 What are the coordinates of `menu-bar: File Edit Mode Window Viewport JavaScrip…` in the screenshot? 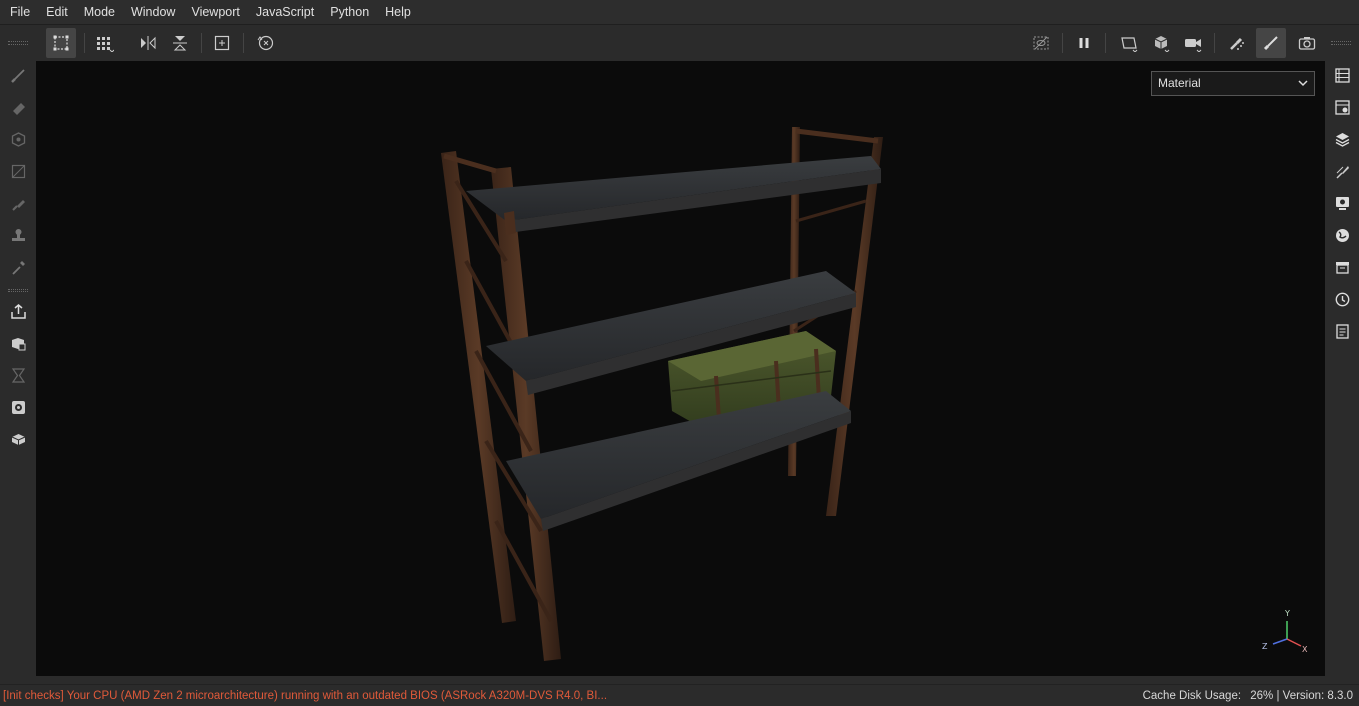 It's located at (679, 12).